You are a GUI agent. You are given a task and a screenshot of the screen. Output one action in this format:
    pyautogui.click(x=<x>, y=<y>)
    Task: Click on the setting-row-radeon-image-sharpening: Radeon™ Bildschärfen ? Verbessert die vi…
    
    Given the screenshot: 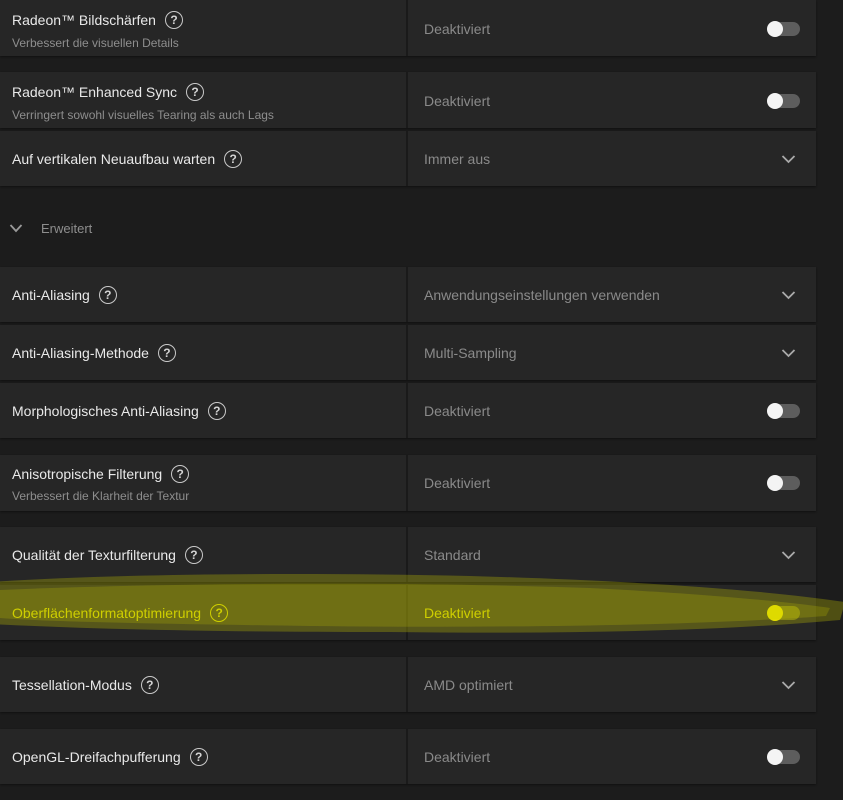 What is the action you would take?
    pyautogui.click(x=408, y=28)
    